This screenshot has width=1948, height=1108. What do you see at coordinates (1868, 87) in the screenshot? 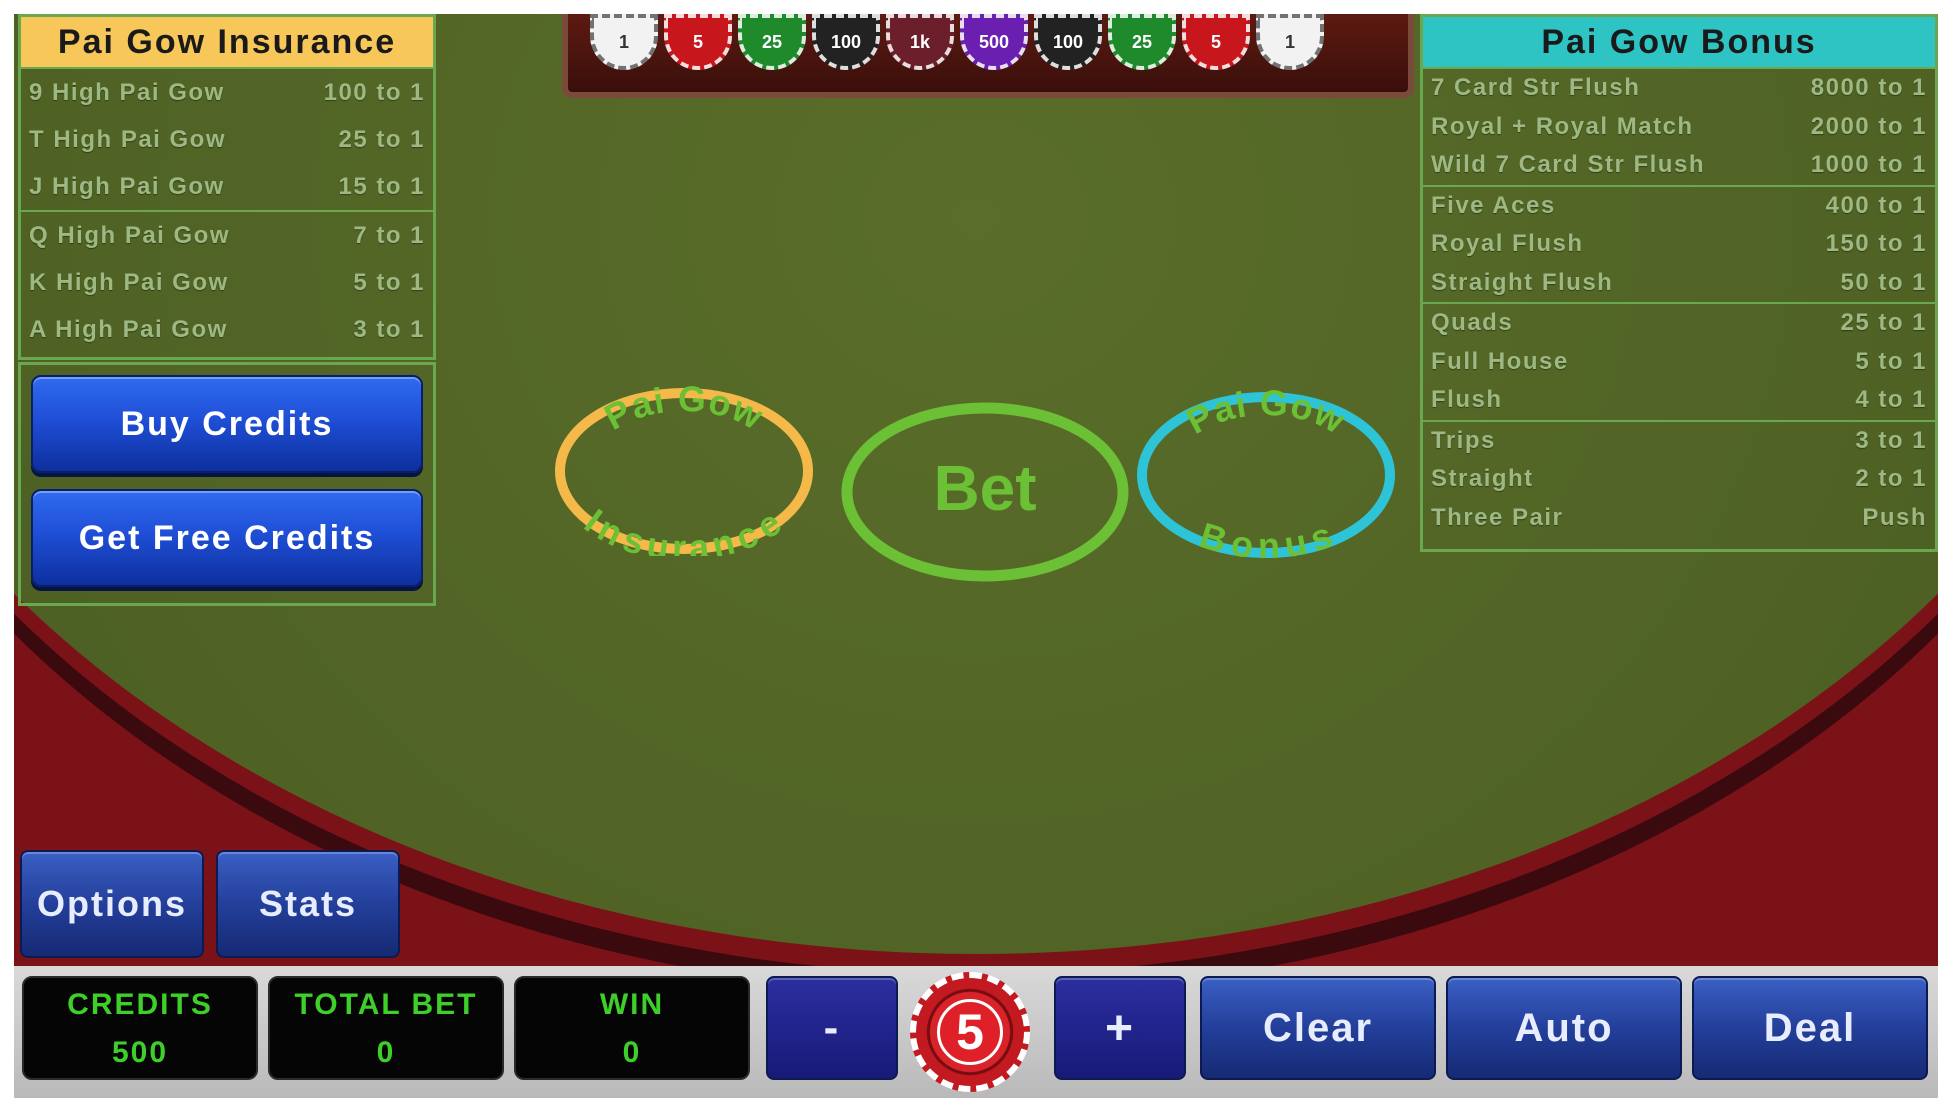
I see `paytable-payout: 8000 to 1` at bounding box center [1868, 87].